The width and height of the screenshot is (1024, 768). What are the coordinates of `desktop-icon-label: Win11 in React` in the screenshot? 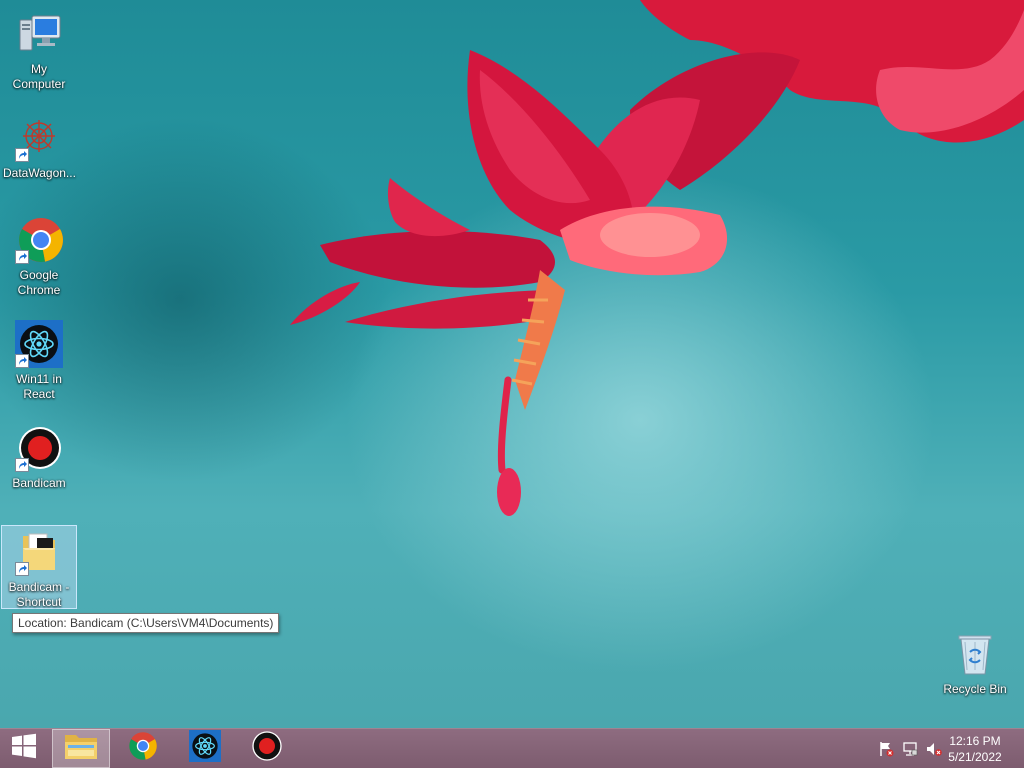 It's located at (39, 386).